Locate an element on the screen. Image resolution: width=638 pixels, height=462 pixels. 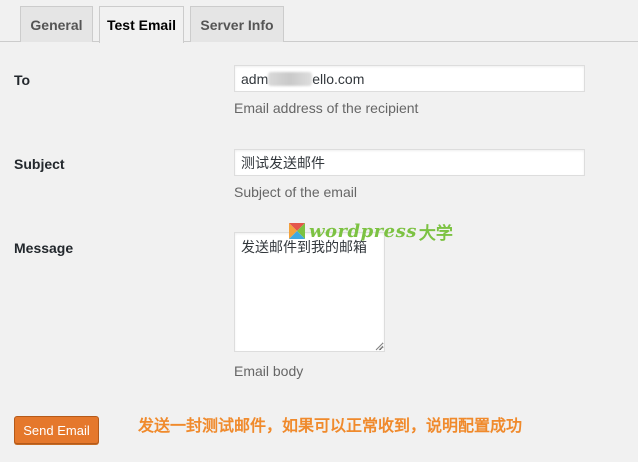
to-email-prefix: adm is located at coordinates (255, 78).